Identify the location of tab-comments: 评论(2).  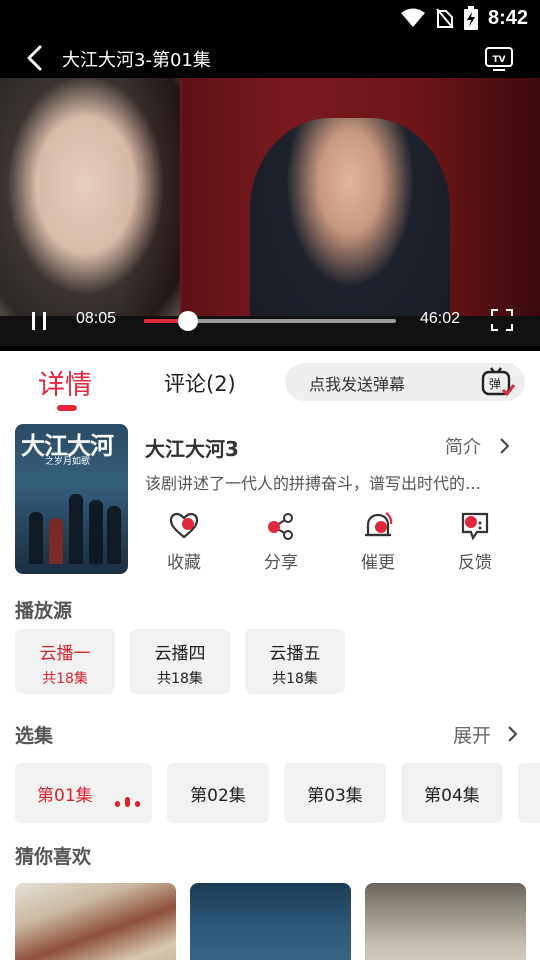
(200, 383).